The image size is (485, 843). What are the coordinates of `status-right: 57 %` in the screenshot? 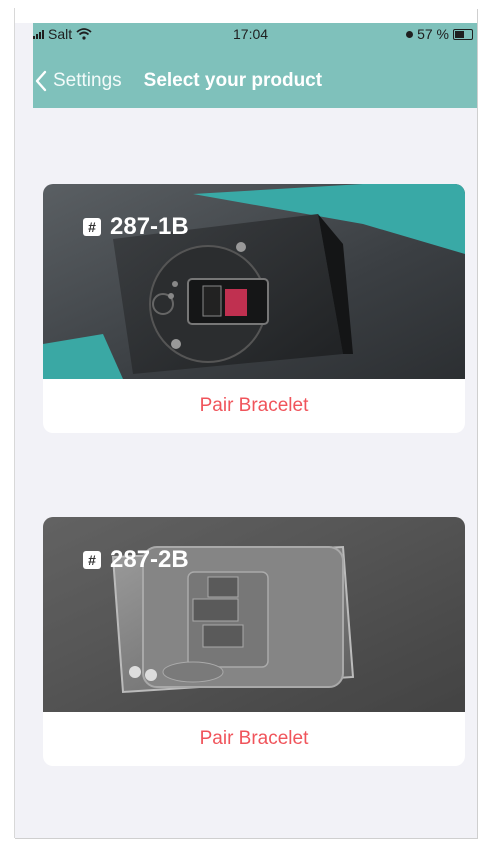 It's located at (439, 34).